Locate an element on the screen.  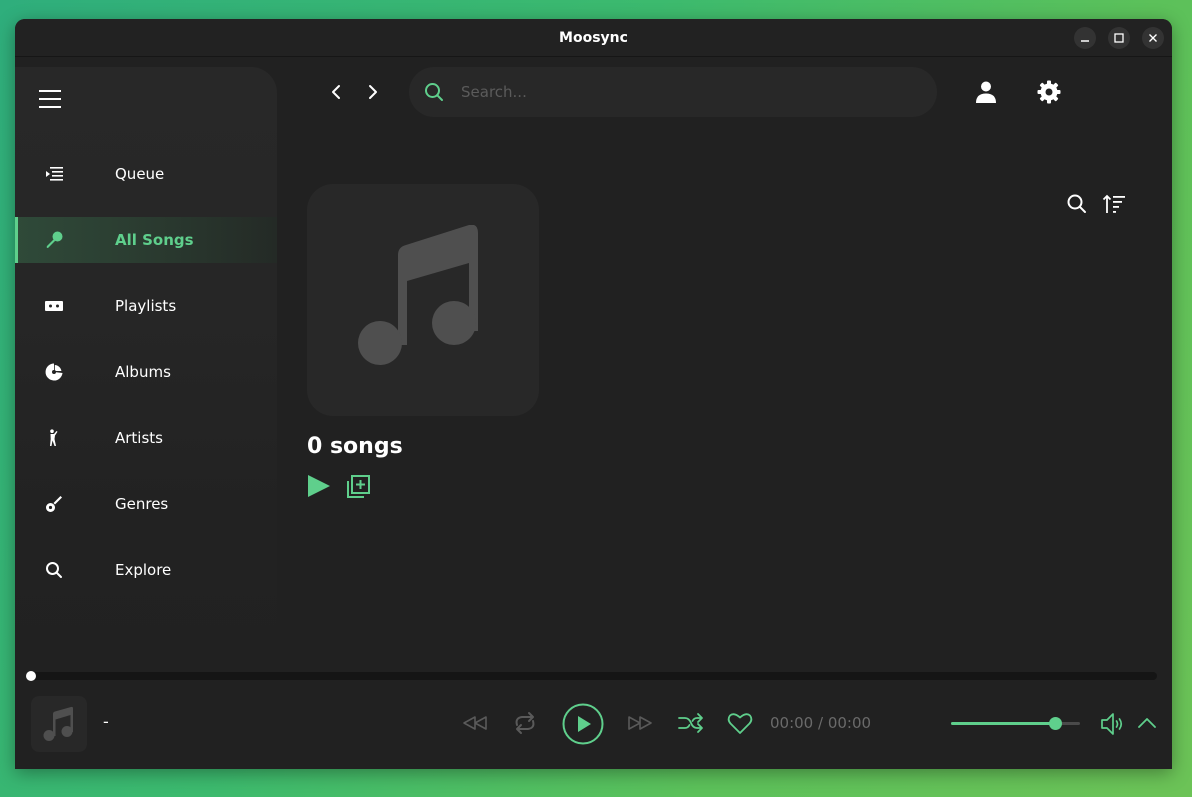
shuffle-icon is located at coordinates (690, 723).